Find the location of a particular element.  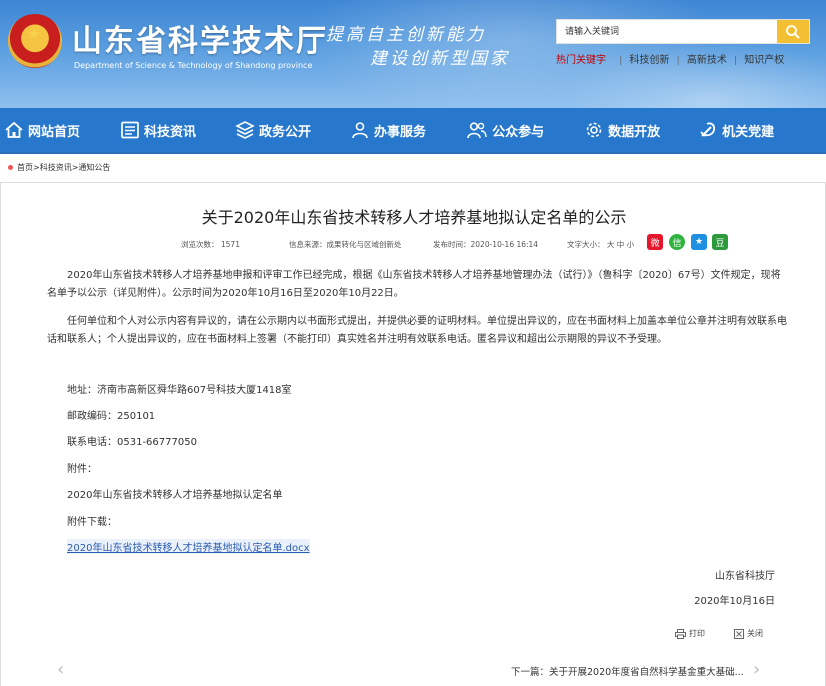

slogan-line-2: 建设创新型国家 is located at coordinates (440, 59).